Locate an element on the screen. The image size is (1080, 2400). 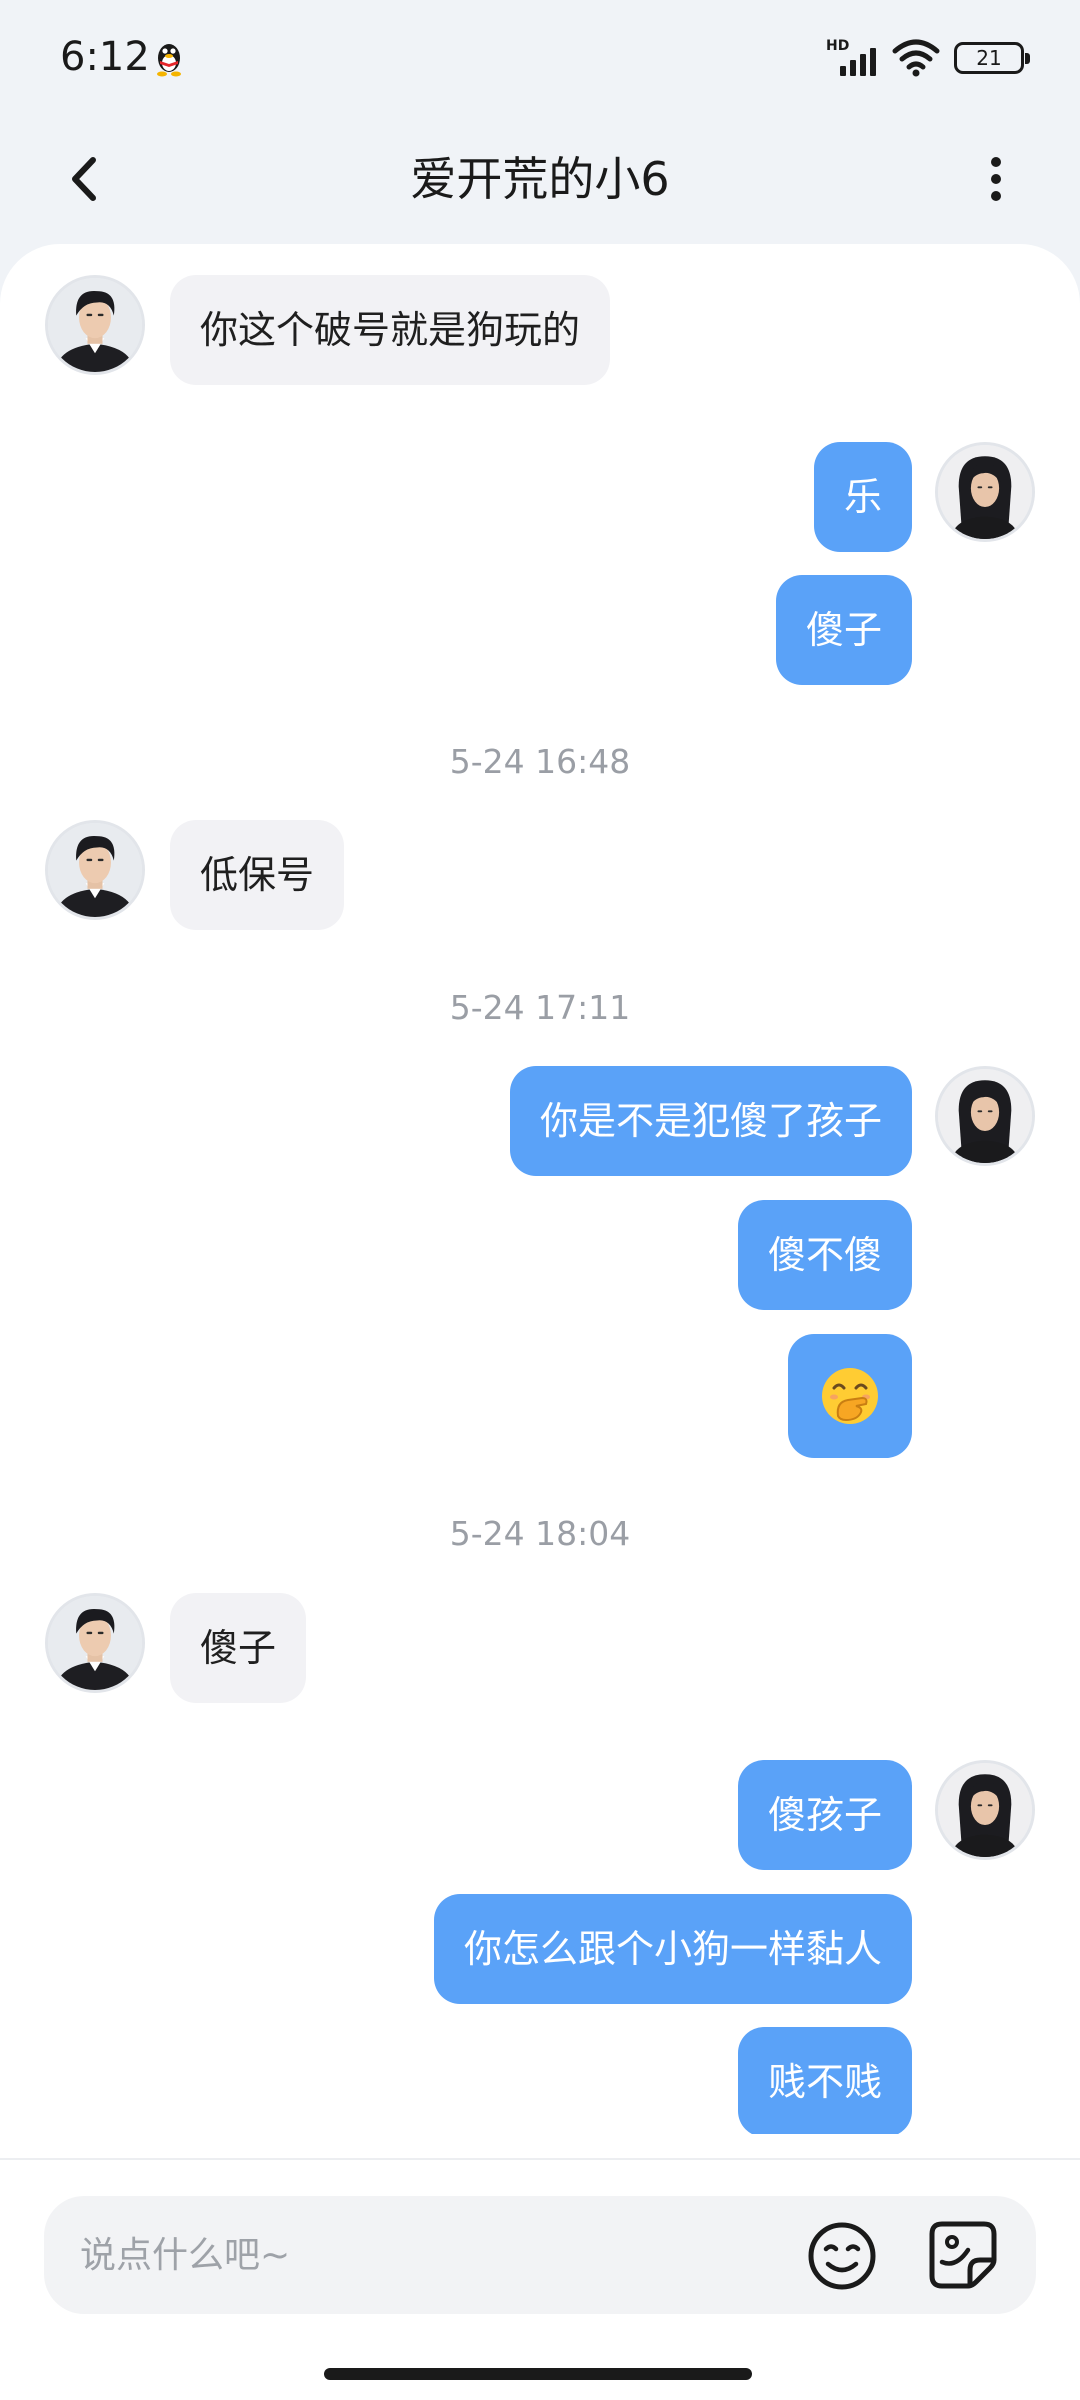
incoming-message-bubble: 低保号 is located at coordinates (257, 875).